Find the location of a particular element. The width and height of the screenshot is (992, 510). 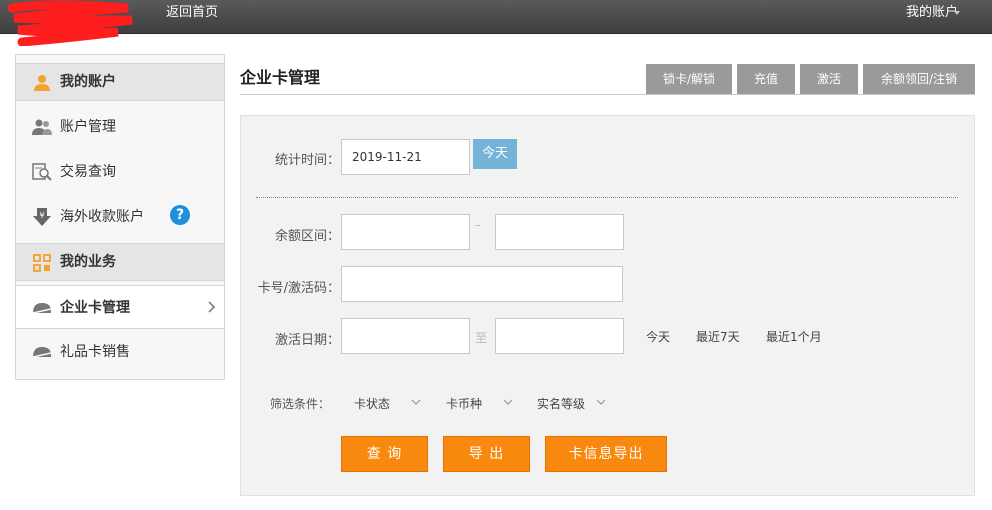

balance-range-label: 余额区间： is located at coordinates (307, 236).